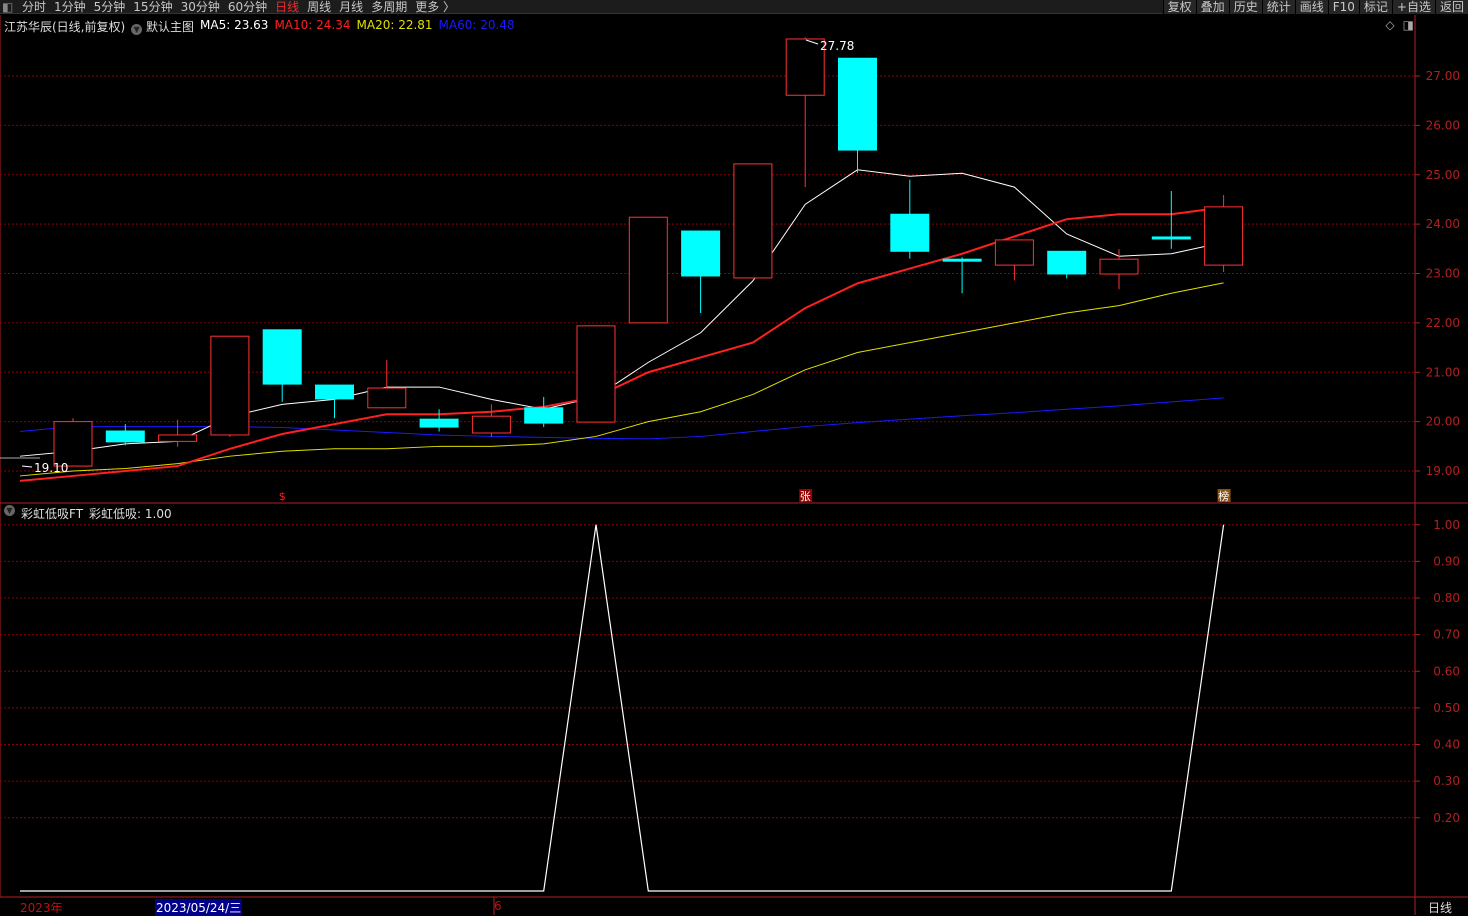  Describe the element at coordinates (1446, 635) in the screenshot. I see `indicator-tick-label: 0.70` at that location.